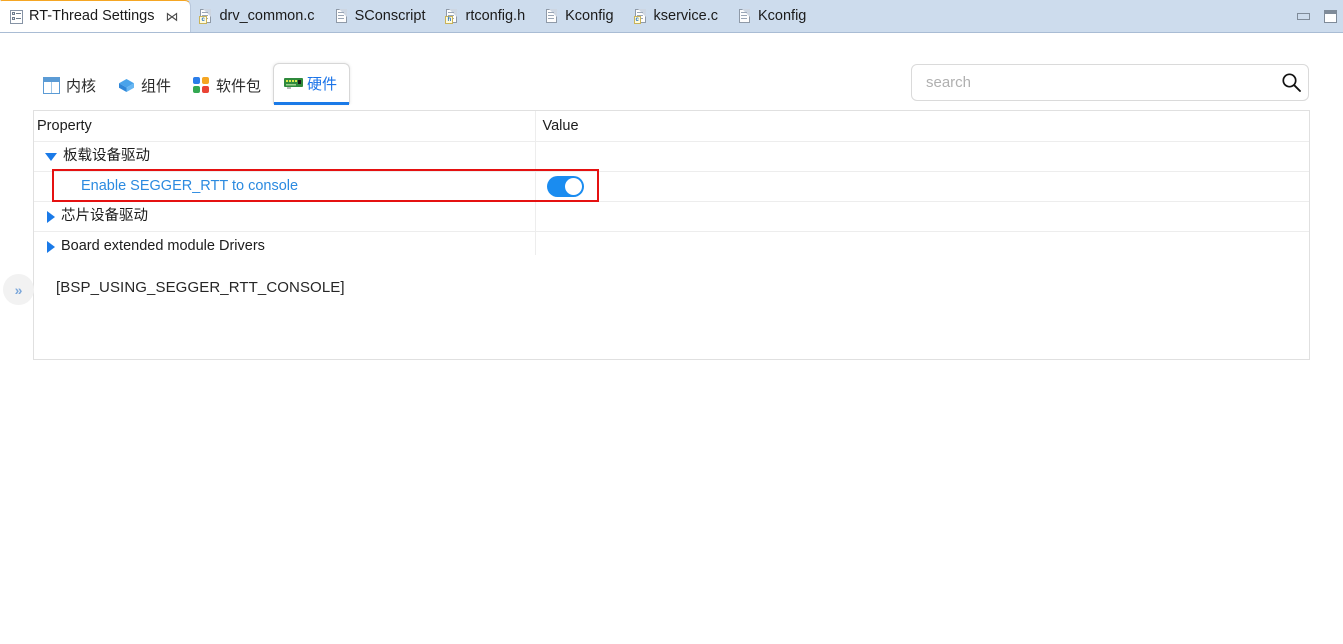  Describe the element at coordinates (201, 85) in the screenshot. I see `packages-clover-icon` at that location.